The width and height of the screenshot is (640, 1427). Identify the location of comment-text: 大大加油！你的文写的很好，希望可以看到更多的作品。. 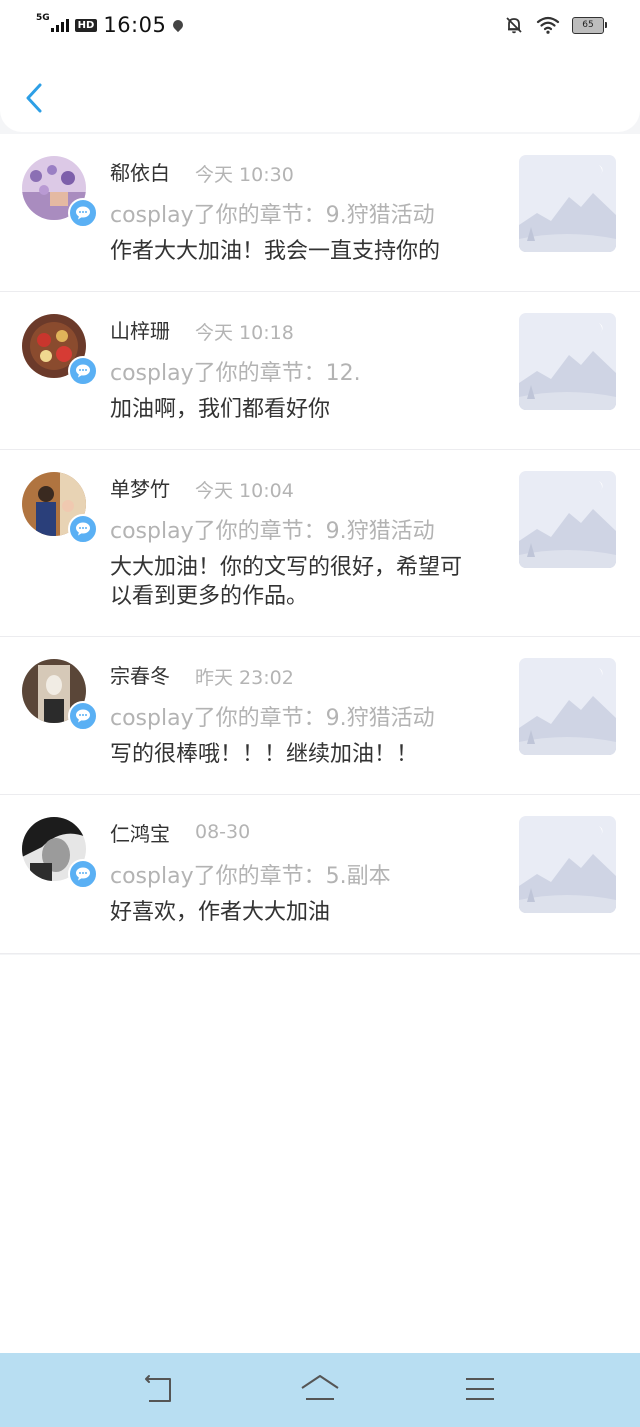
(286, 582).